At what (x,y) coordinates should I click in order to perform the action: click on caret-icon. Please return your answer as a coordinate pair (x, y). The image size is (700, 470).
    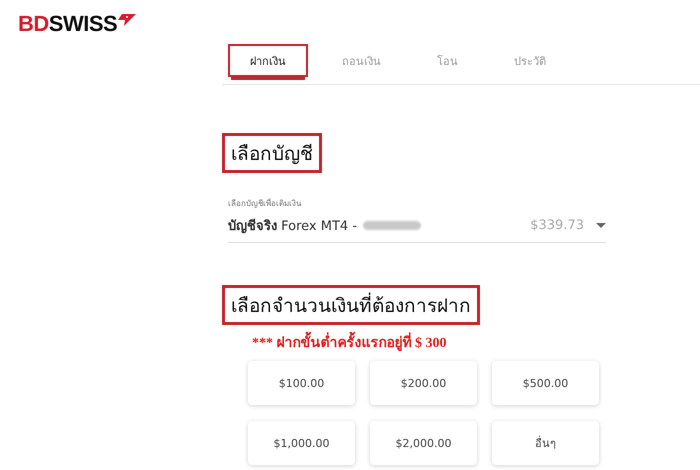
    Looking at the image, I should click on (601, 225).